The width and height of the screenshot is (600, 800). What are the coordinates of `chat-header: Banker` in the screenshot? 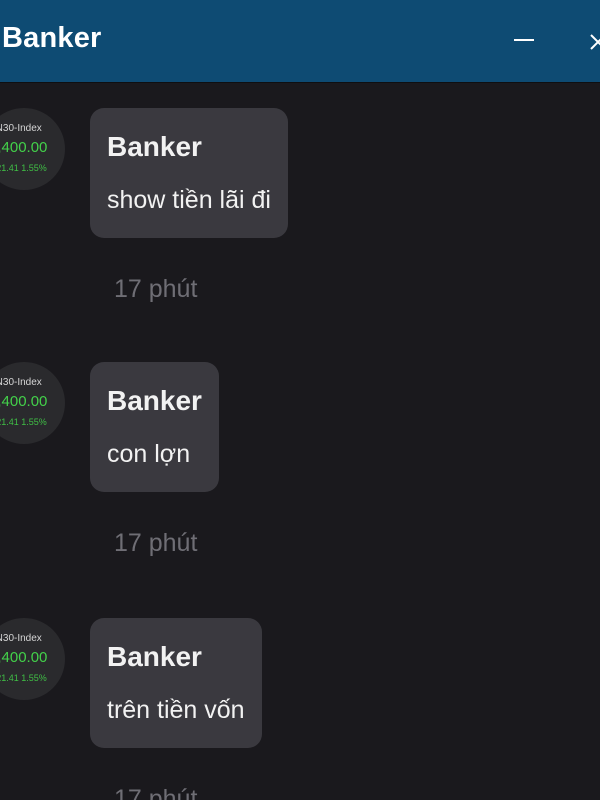 It's located at (300, 41).